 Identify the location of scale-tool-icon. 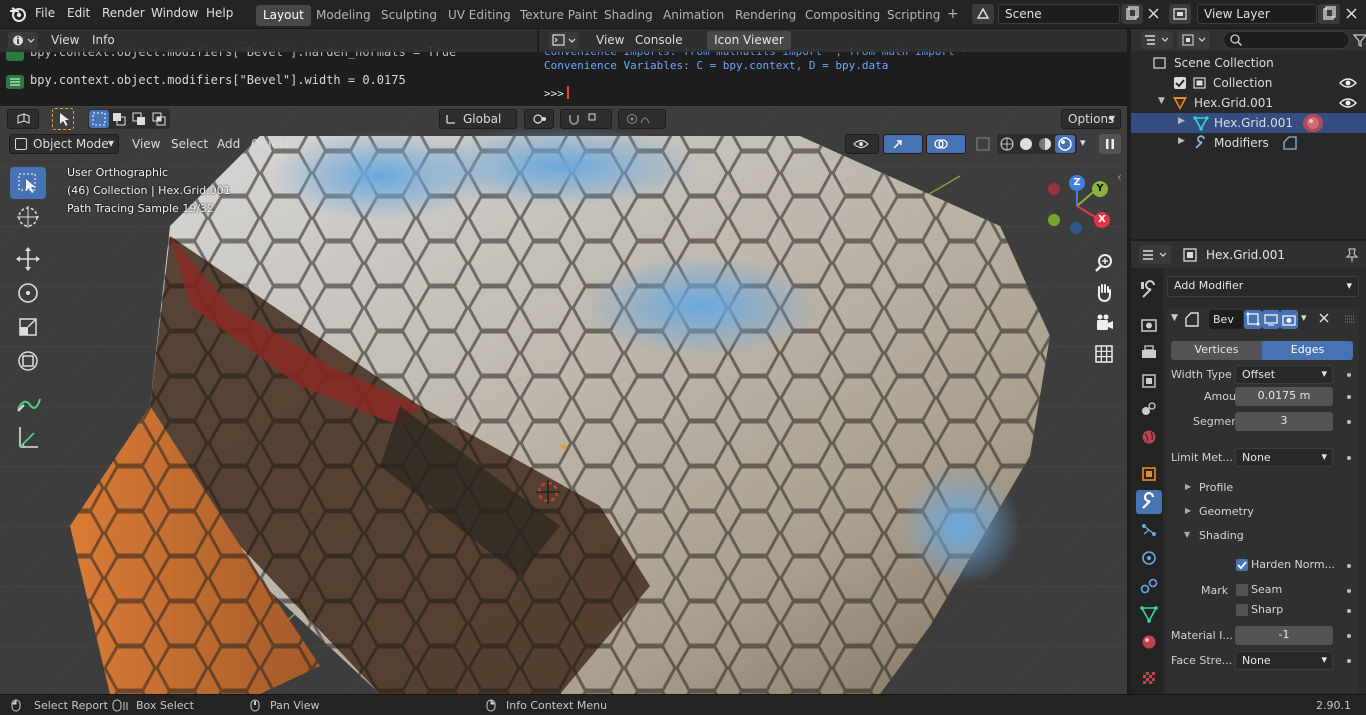
(28, 327).